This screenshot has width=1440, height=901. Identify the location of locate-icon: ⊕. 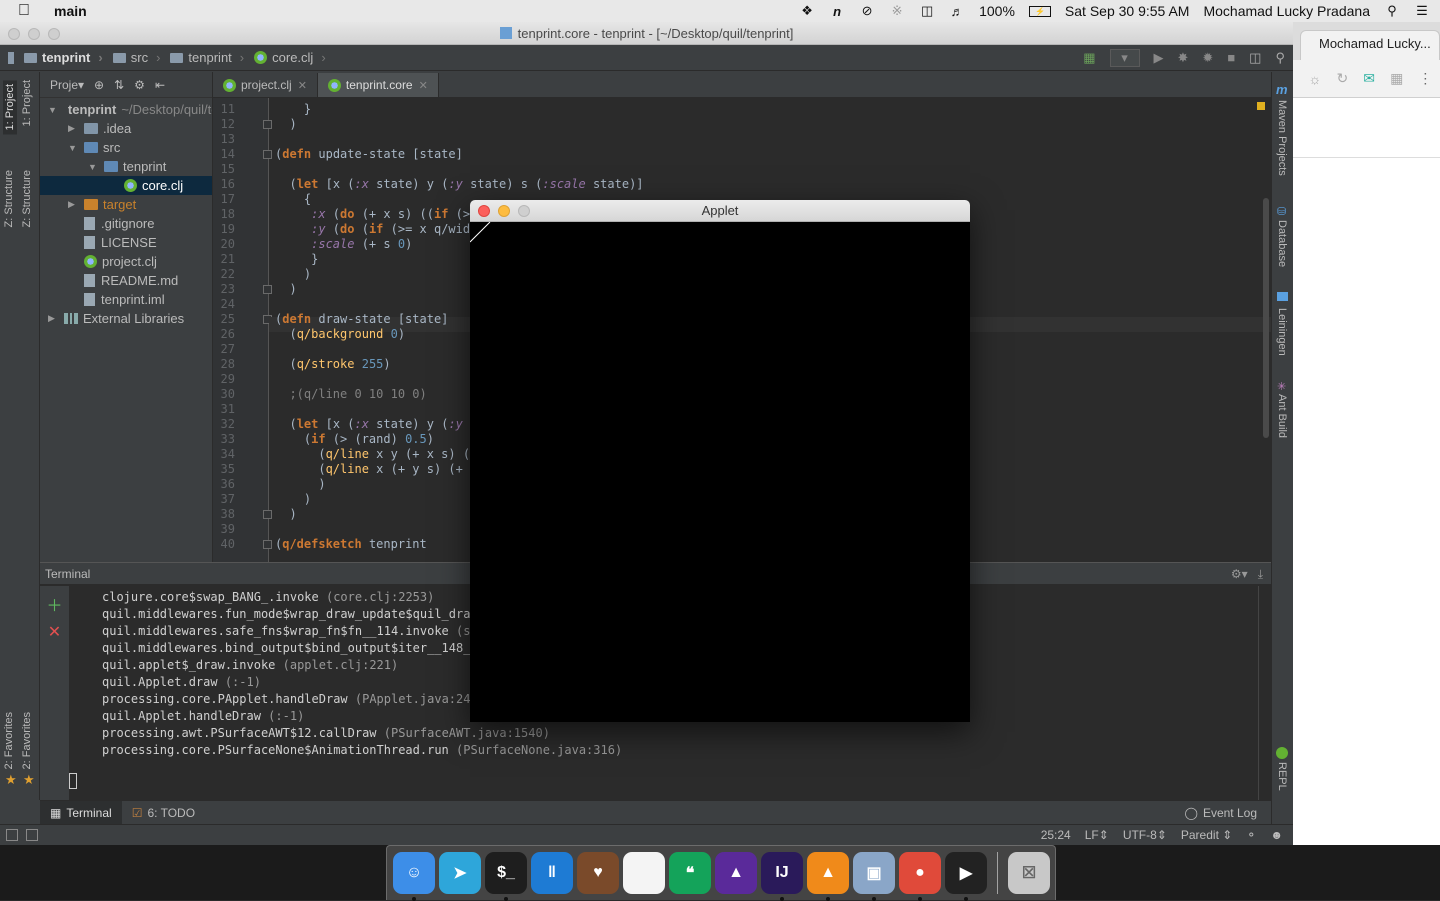
(99, 85).